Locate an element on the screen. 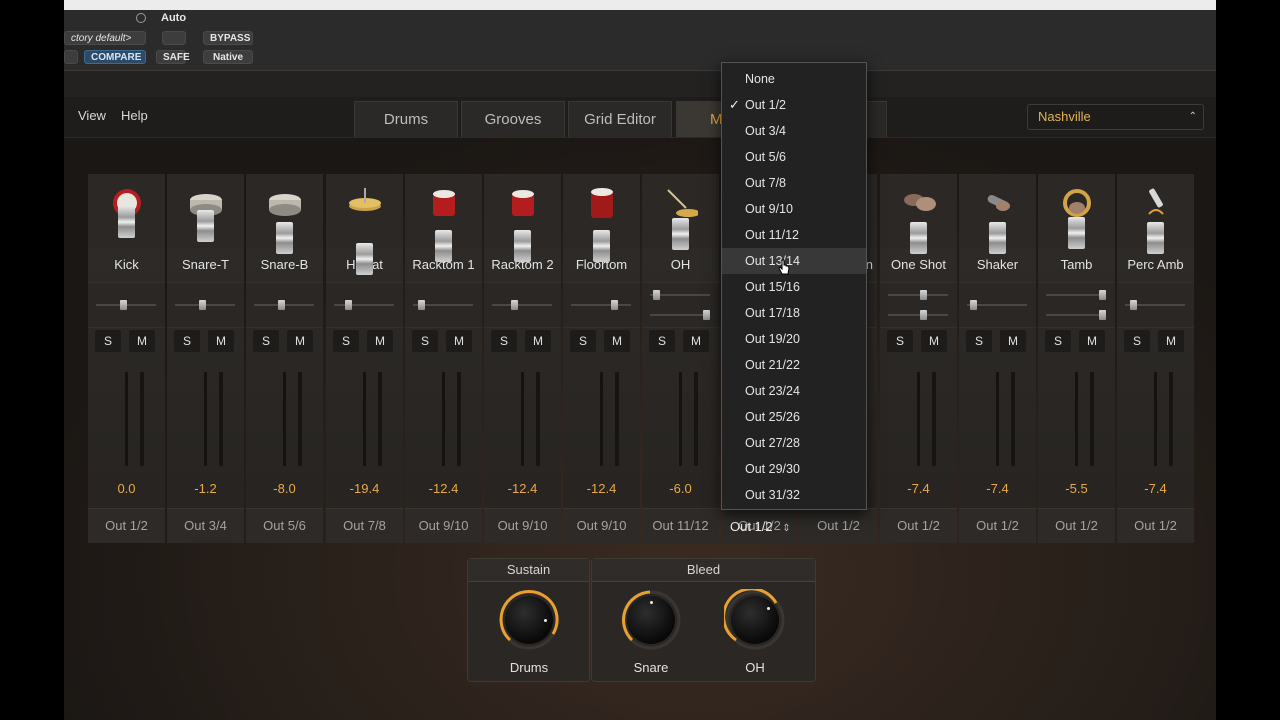  dropdown-option: Out 25/26 is located at coordinates (794, 417).